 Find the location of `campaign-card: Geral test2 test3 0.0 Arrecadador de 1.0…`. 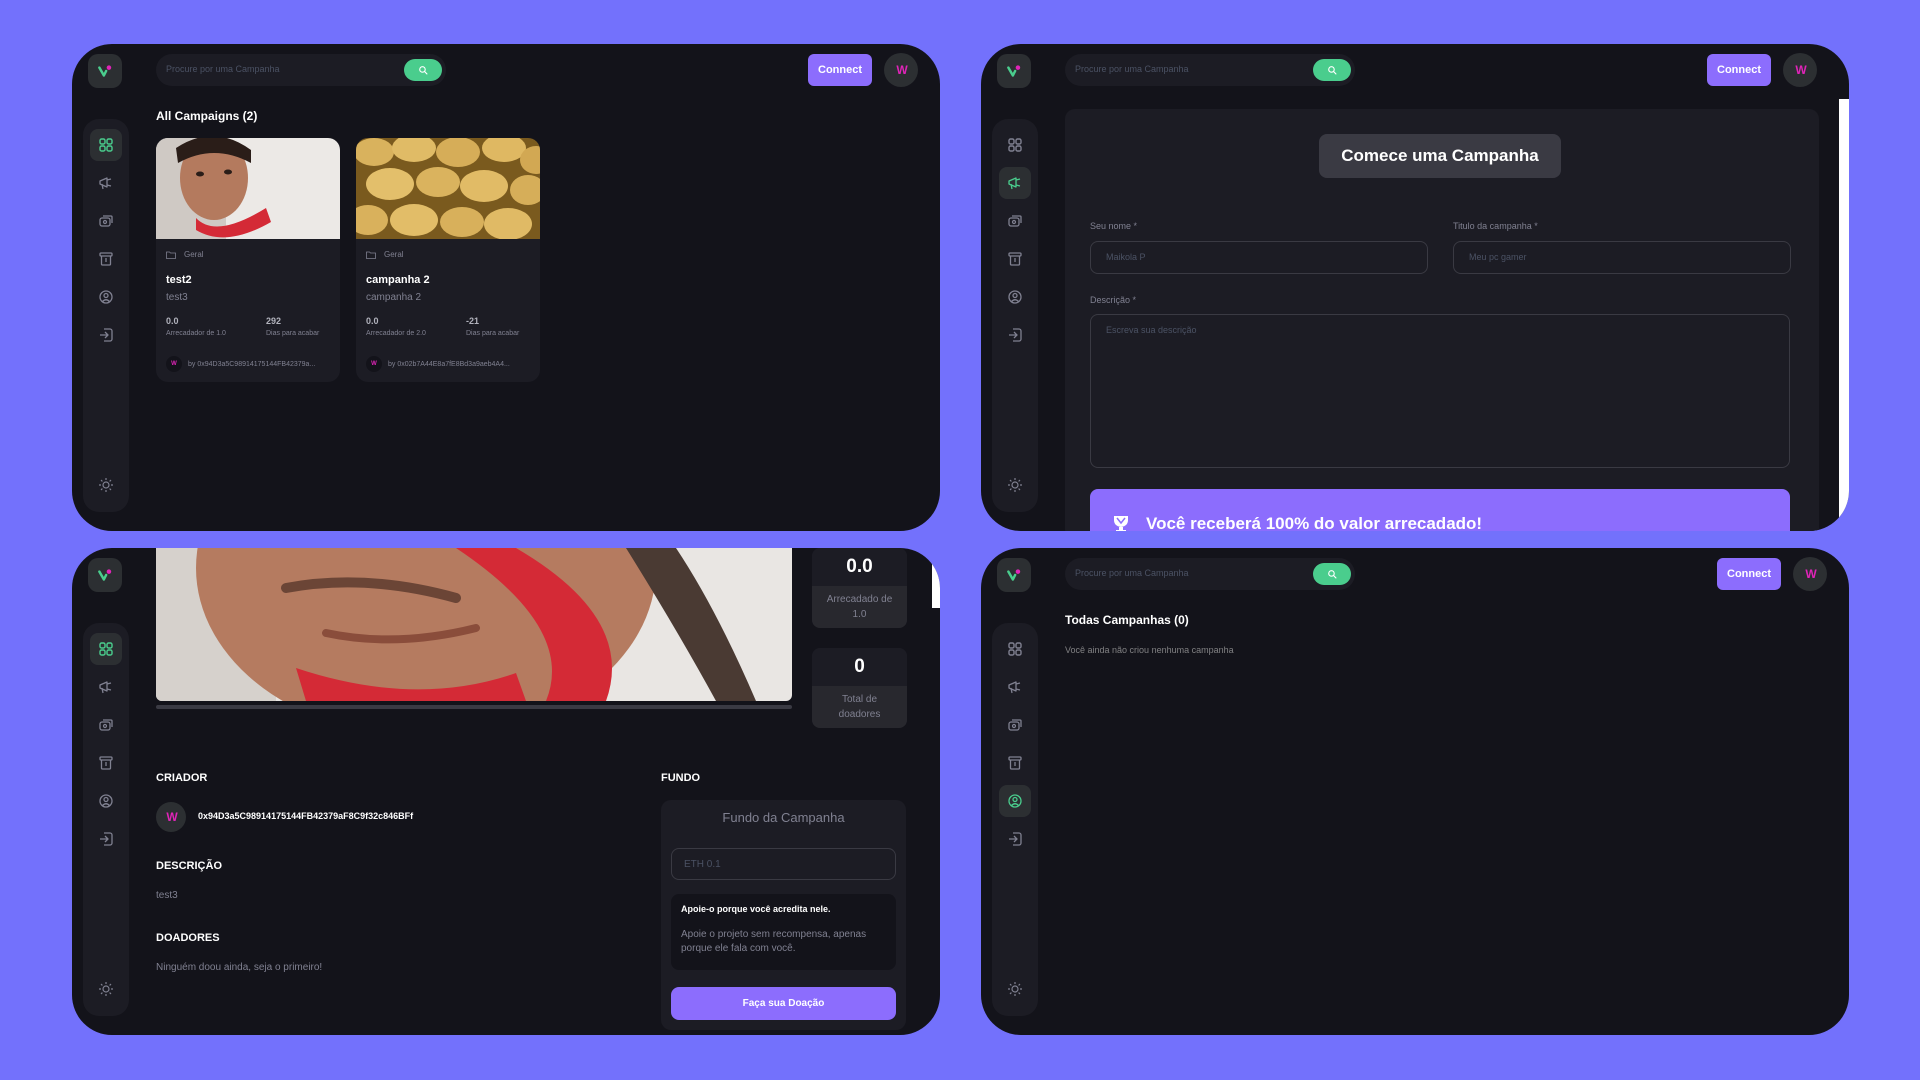

campaign-card: Geral test2 test3 0.0 Arrecadador de 1.0… is located at coordinates (248, 260).